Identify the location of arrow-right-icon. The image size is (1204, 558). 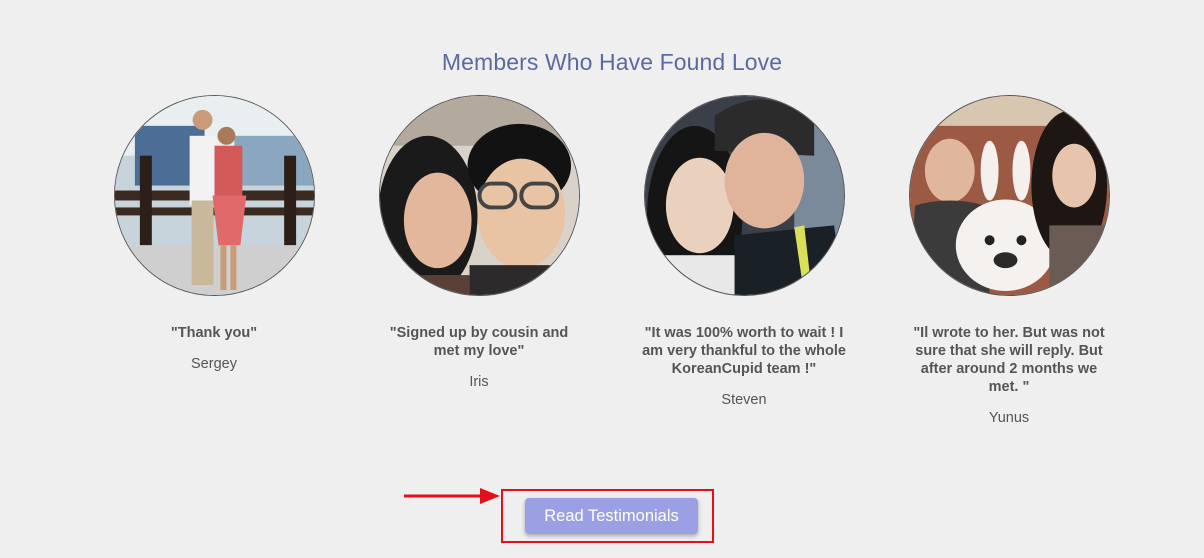
(452, 496).